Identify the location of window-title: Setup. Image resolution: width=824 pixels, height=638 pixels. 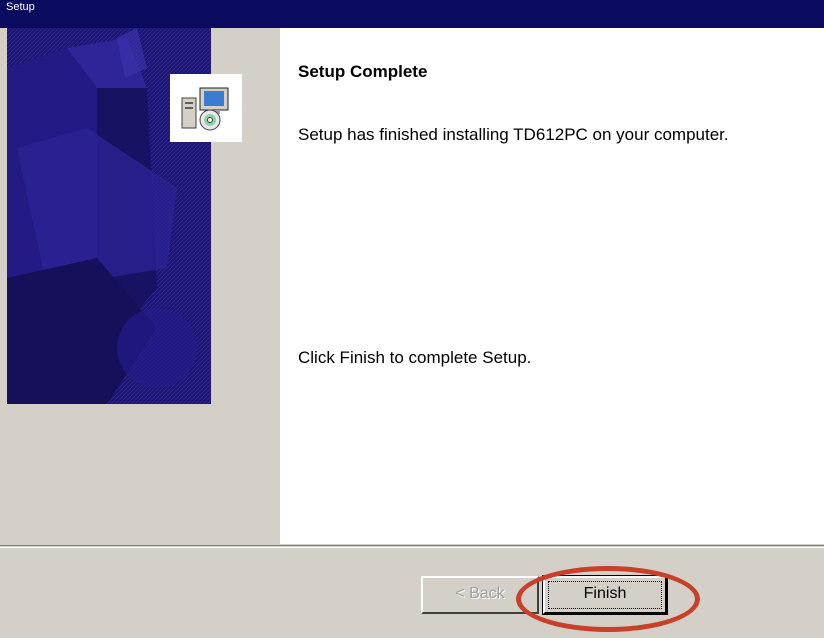
(20, 7).